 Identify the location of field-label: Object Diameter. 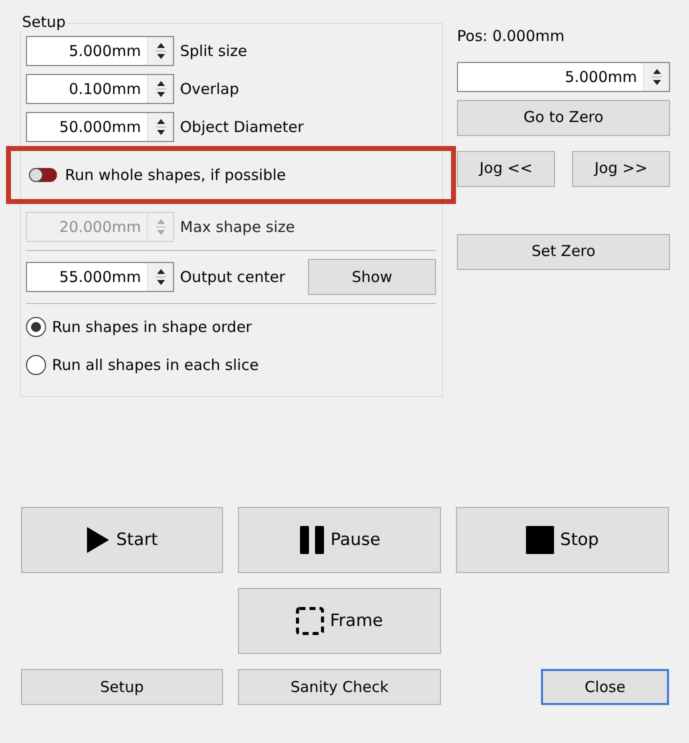
(242, 127).